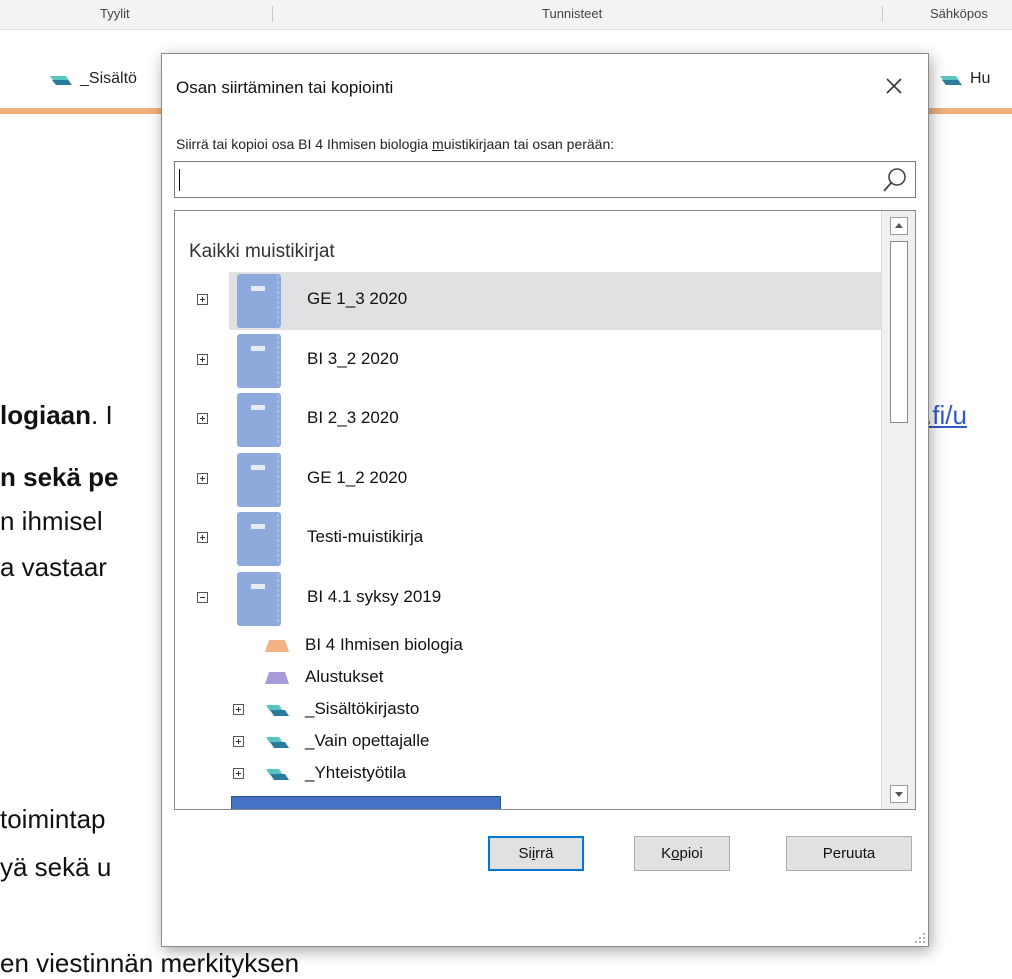  Describe the element at coordinates (536, 853) in the screenshot. I see `move-button: Si i rrä` at that location.